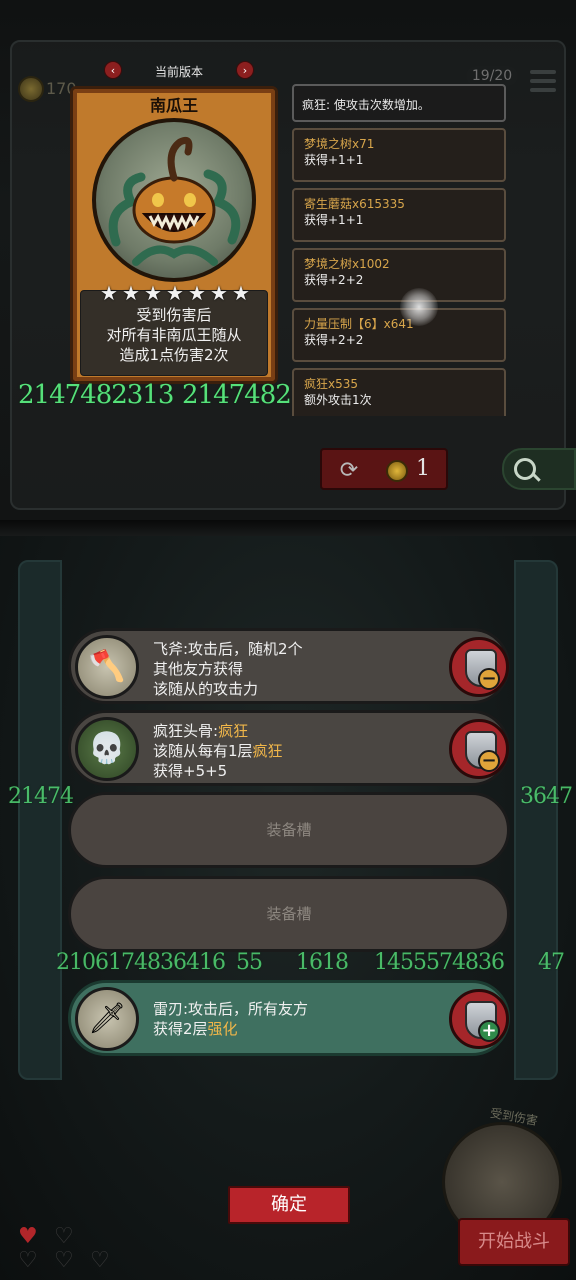 The height and width of the screenshot is (1280, 576). I want to click on card-desc-line: 受到伤害后, so click(174, 315).